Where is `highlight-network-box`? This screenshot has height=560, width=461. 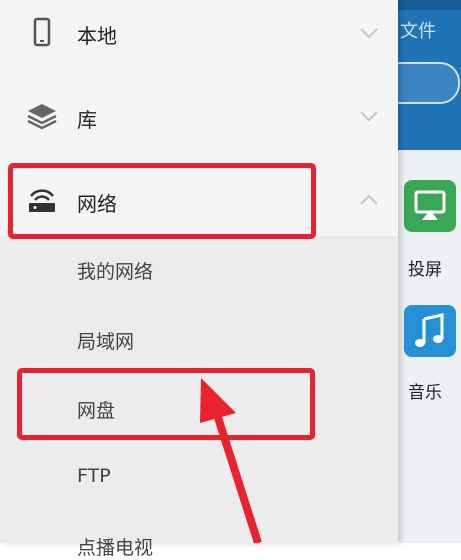
highlight-network-box is located at coordinates (162, 201).